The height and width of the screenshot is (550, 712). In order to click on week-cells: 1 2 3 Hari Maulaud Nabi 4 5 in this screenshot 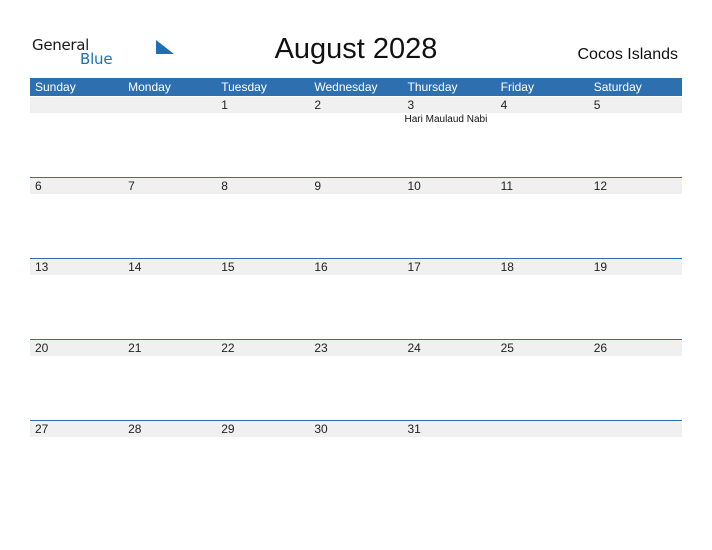, I will do `click(356, 137)`.